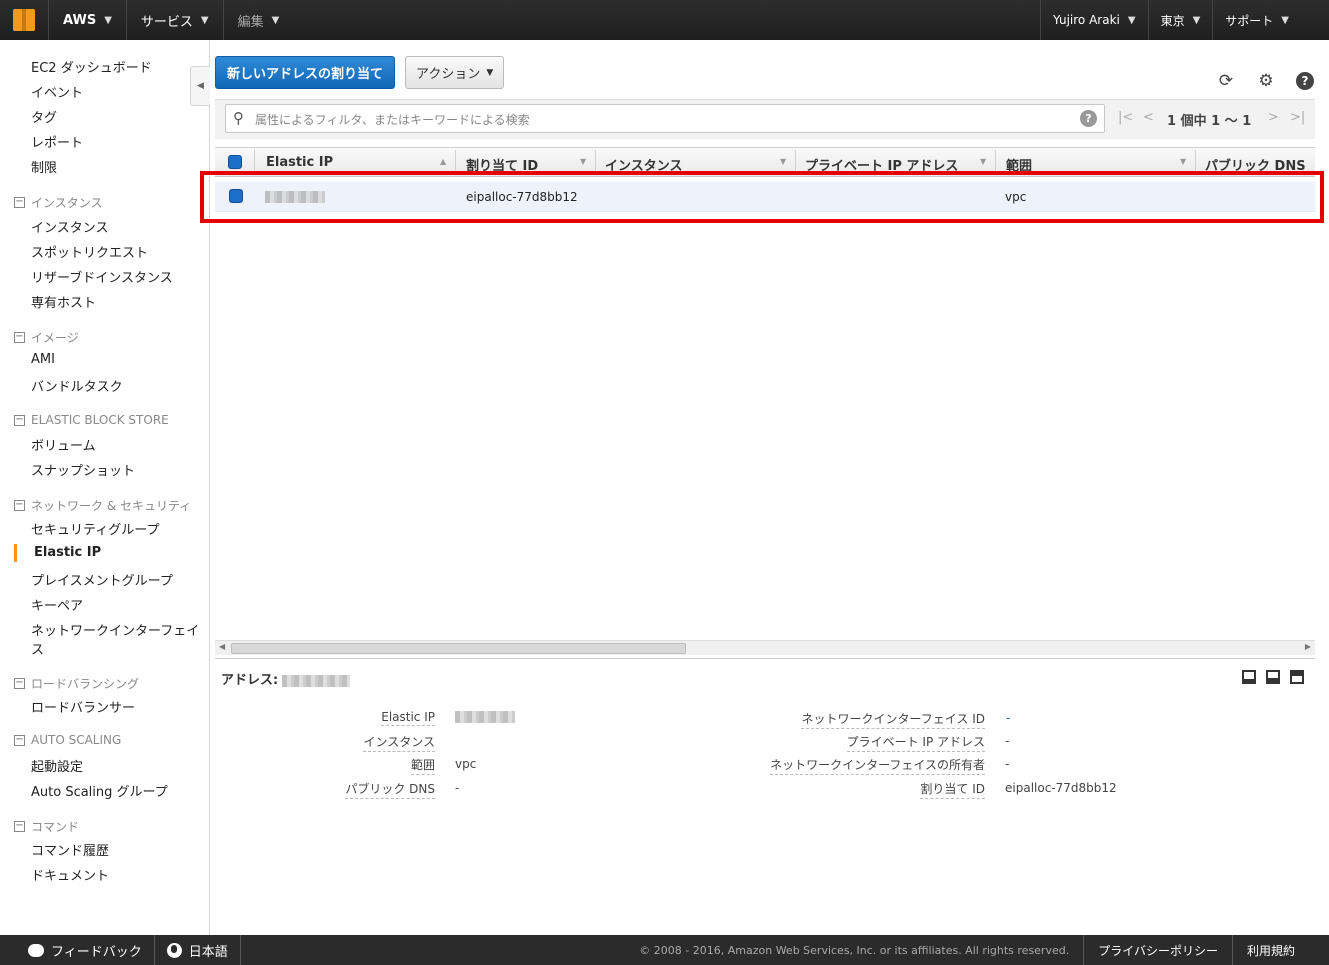  I want to click on layout-top-pane-icon, so click(1297, 677).